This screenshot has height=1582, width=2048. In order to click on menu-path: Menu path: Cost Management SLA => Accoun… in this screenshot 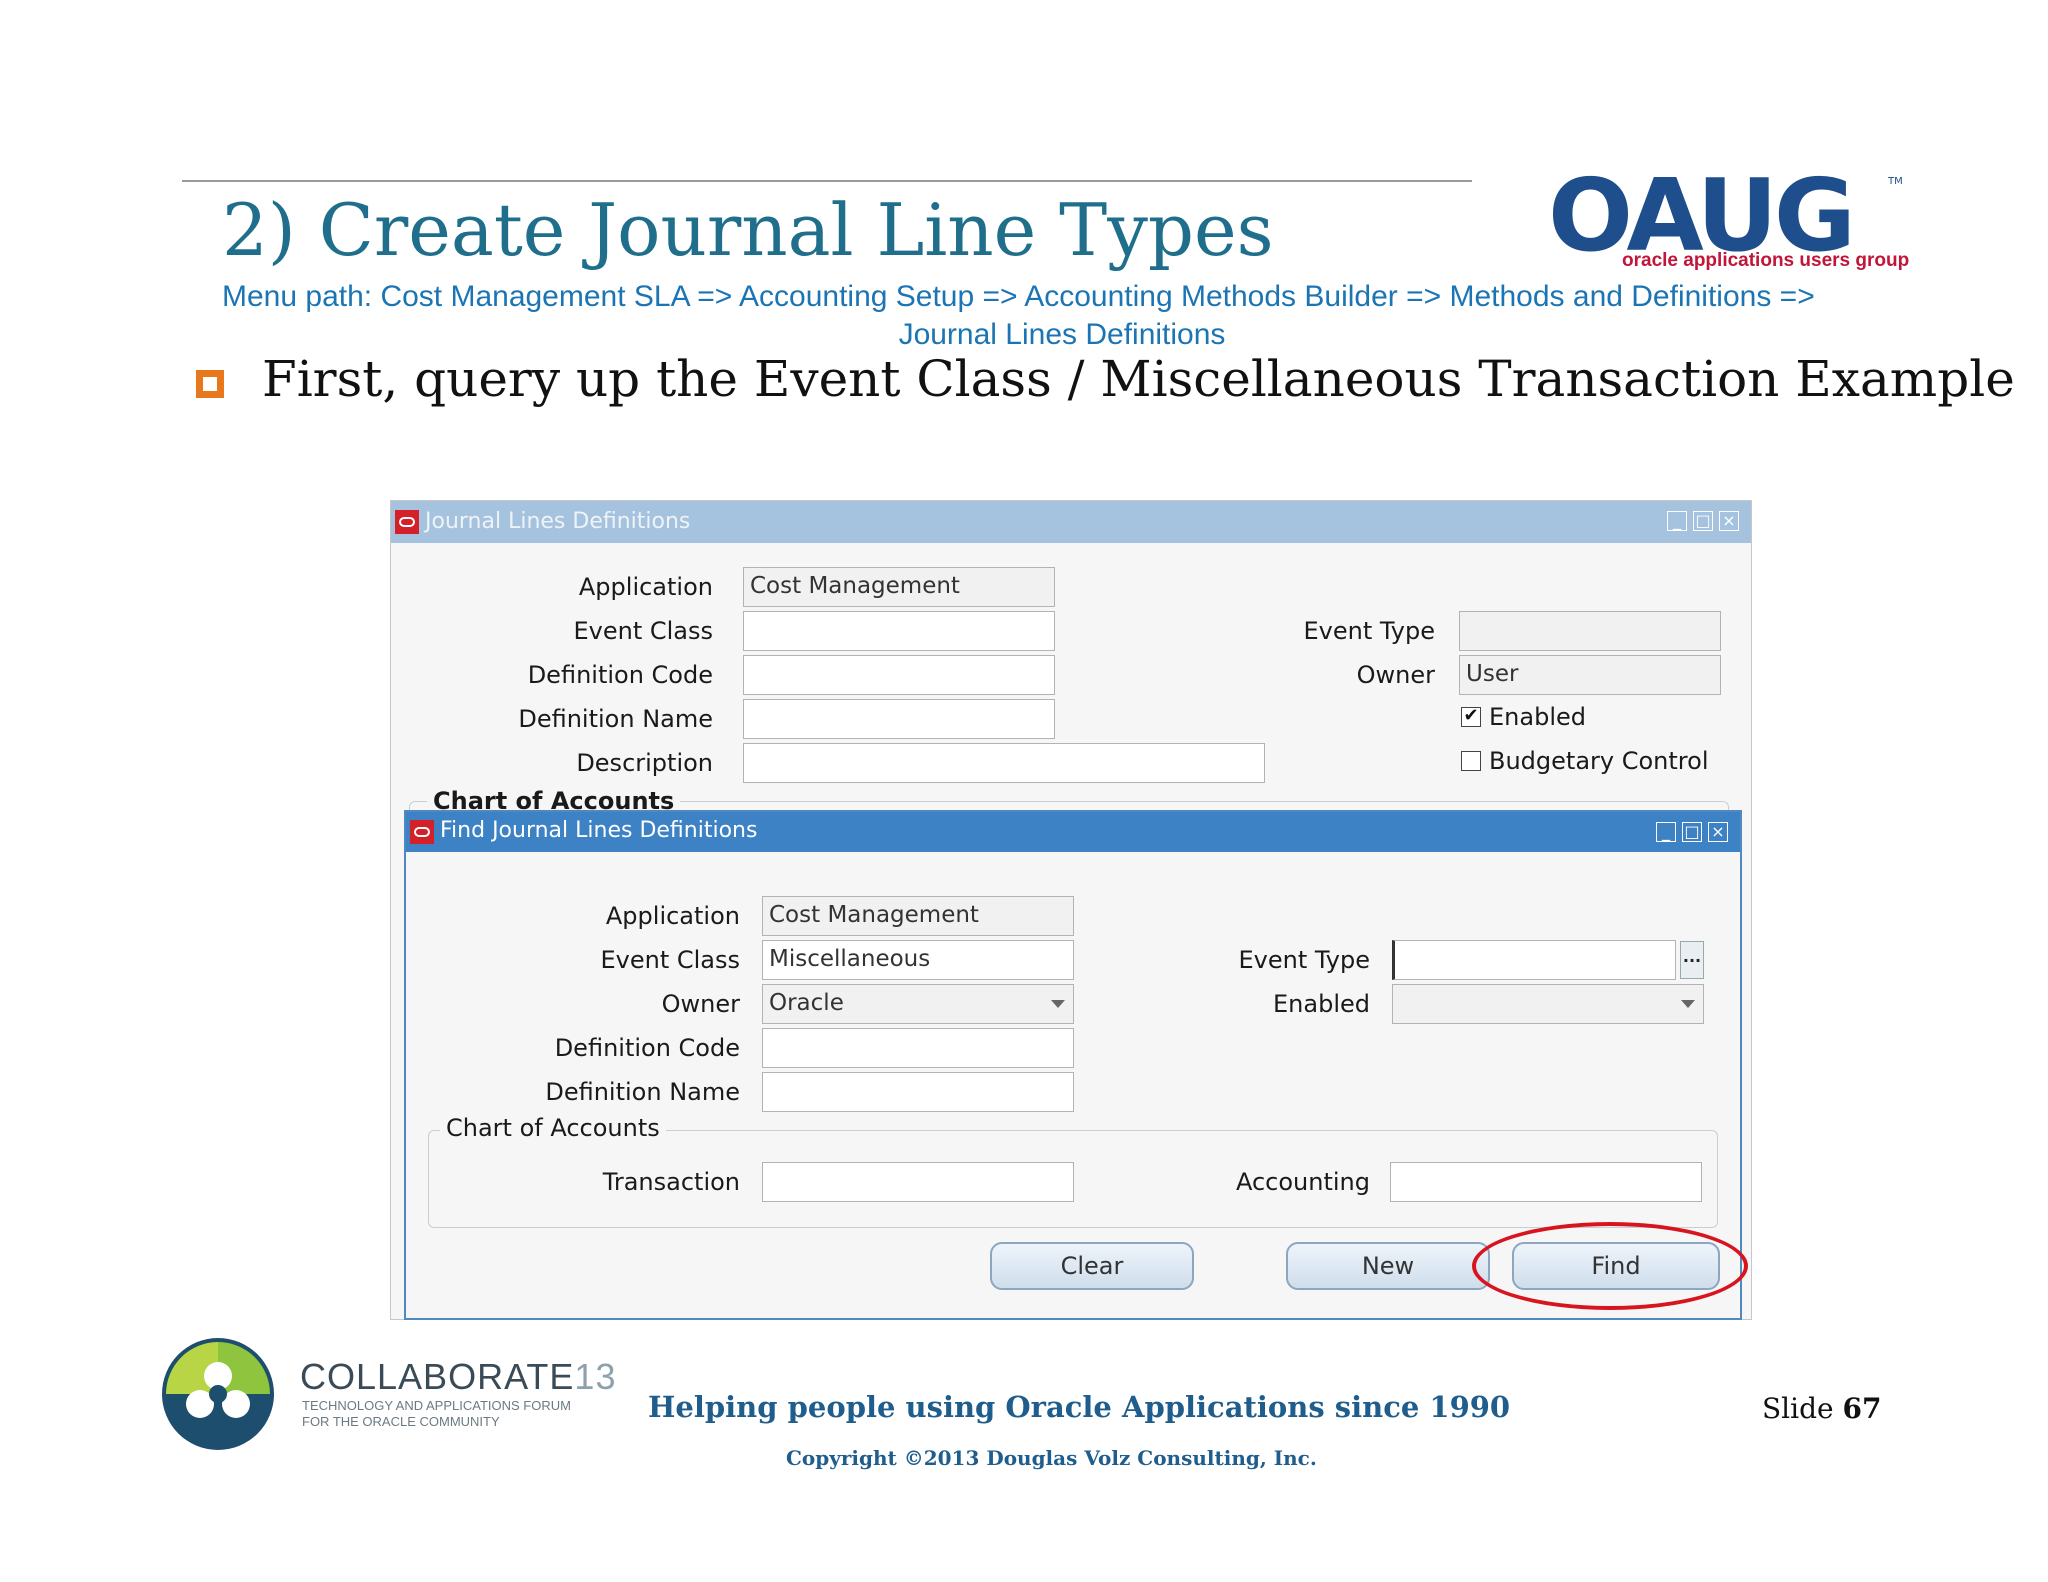, I will do `click(1062, 316)`.